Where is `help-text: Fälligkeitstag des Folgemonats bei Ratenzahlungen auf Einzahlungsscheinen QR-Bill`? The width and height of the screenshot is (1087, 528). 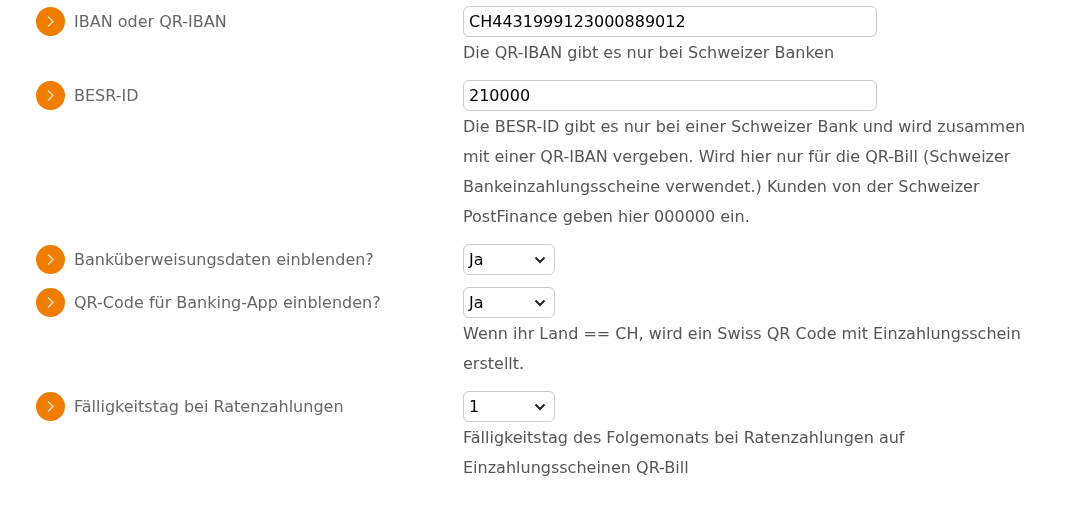 help-text: Fälligkeitstag des Folgemonats bei Ratenzahlungen auf Einzahlungsscheinen QR-Bill is located at coordinates (684, 453).